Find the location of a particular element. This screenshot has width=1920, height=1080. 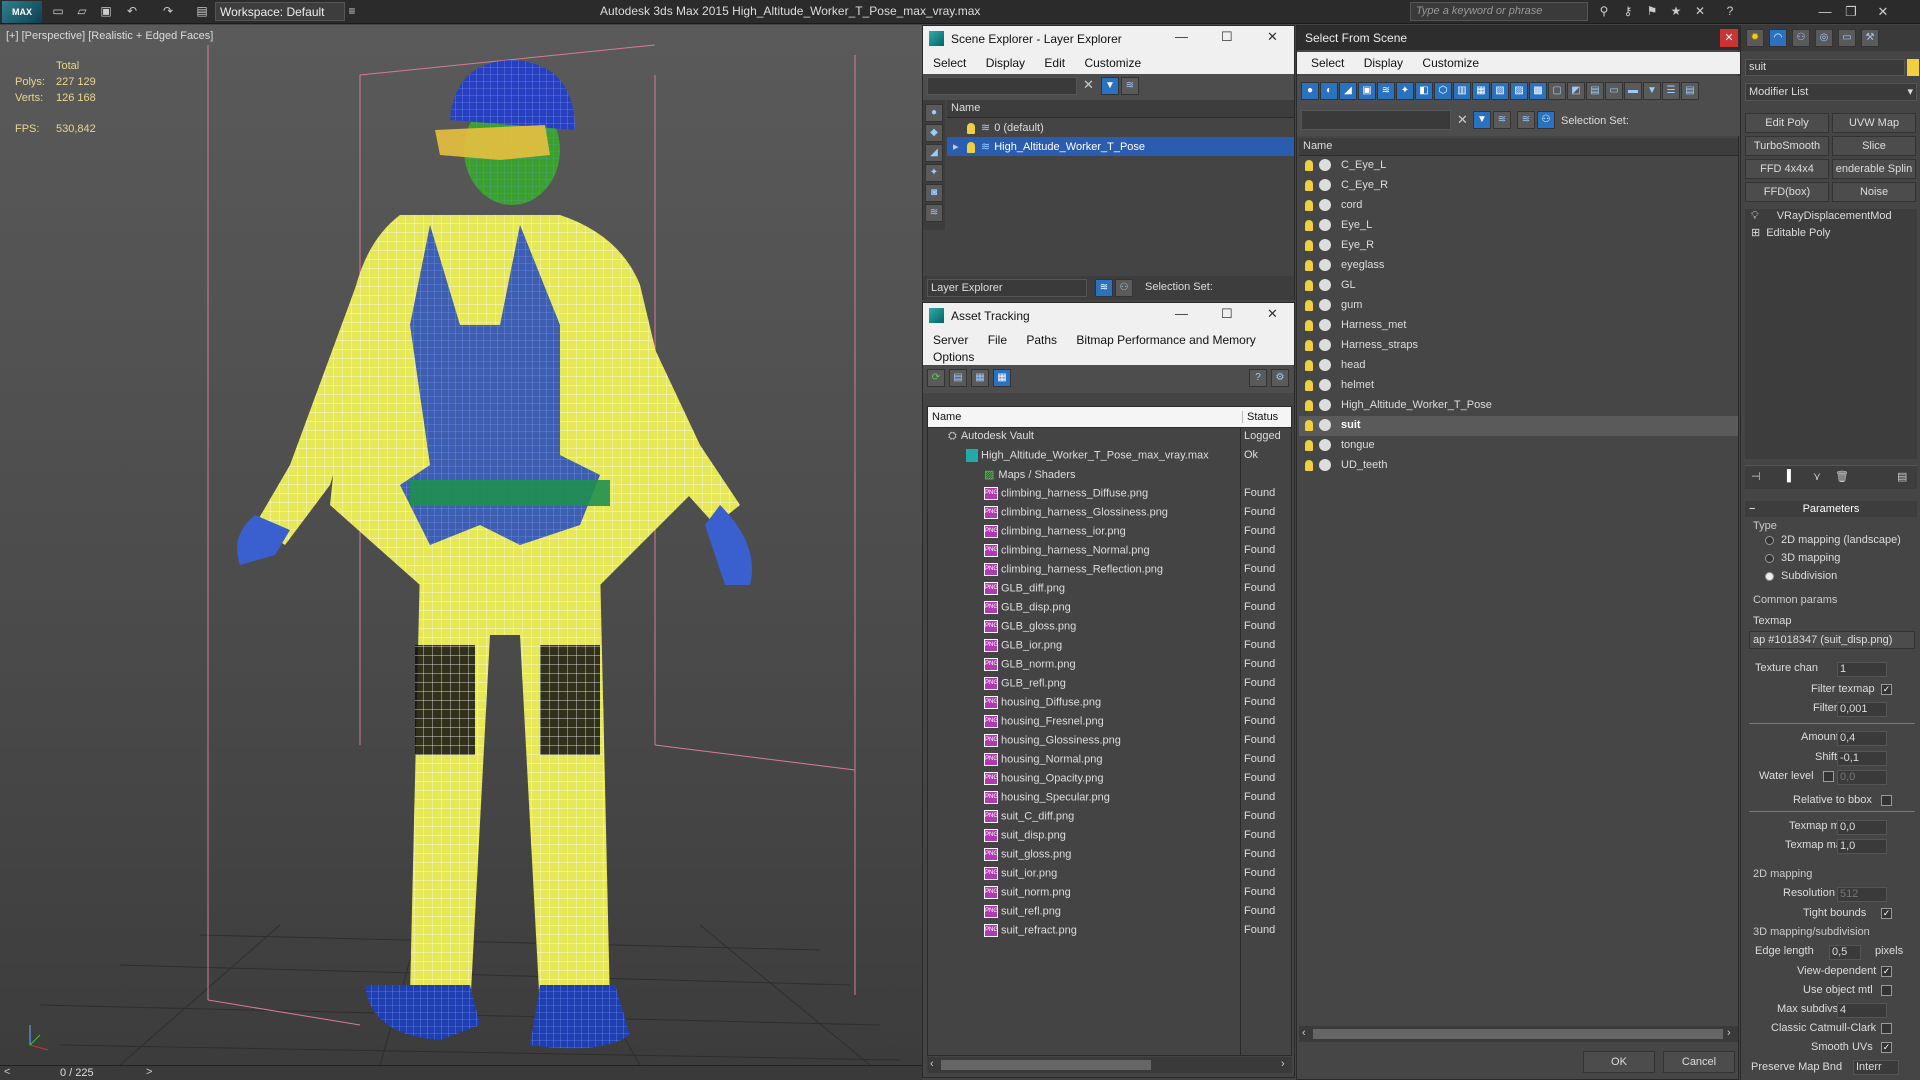

radio-subdivision is located at coordinates (1769, 576).